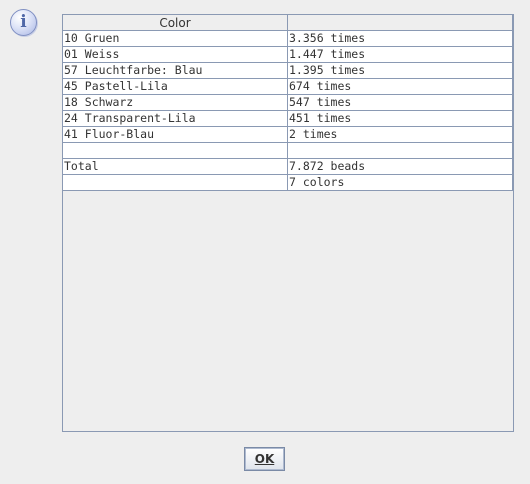 The height and width of the screenshot is (484, 530). Describe the element at coordinates (175, 71) in the screenshot. I see `cell-color-name: 57 Leuchtfarbe: Blau` at that location.